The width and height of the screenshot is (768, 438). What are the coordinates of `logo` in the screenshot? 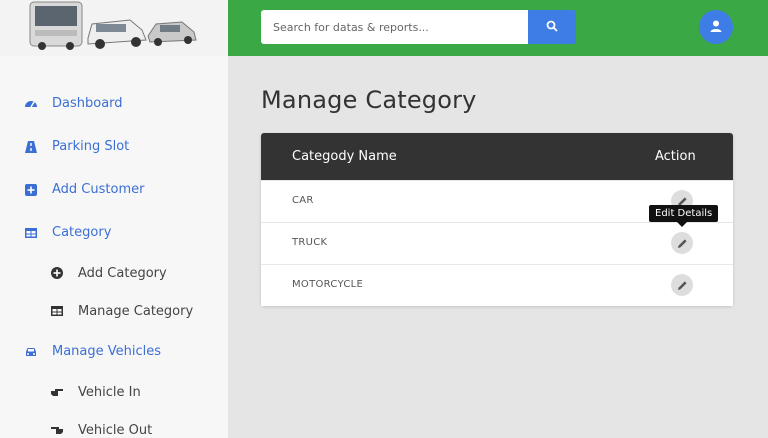 It's located at (114, 28).